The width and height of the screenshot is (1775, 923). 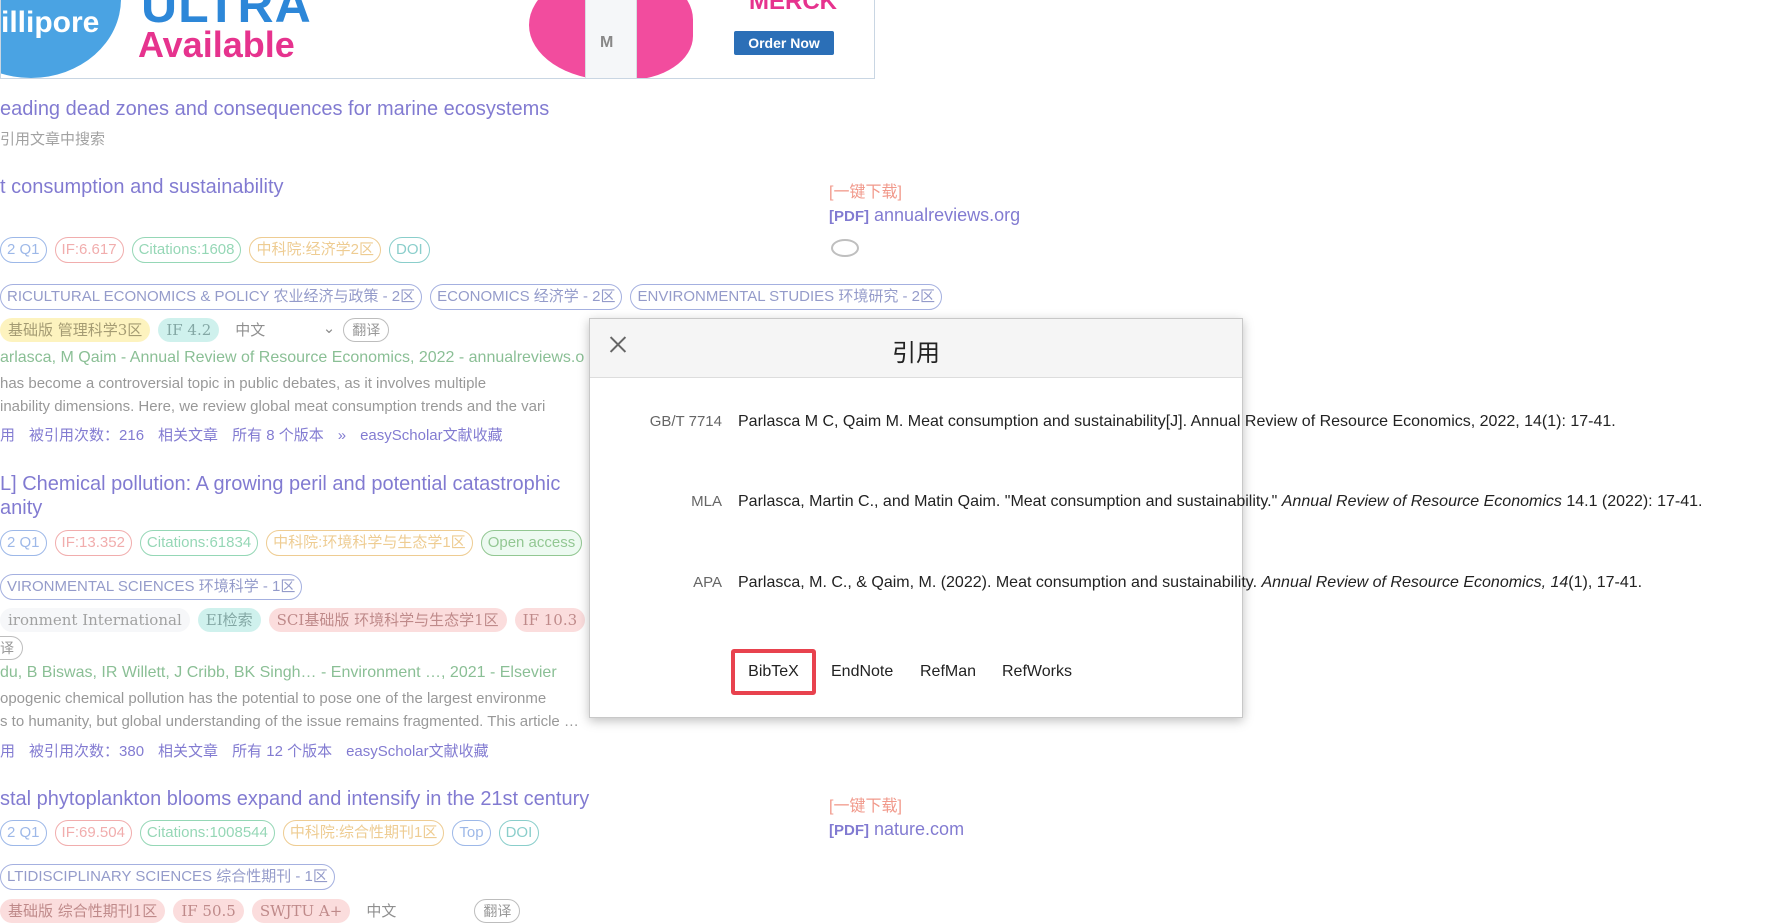 I want to click on cited-by-link: 被引用次数：380, so click(x=86, y=751).